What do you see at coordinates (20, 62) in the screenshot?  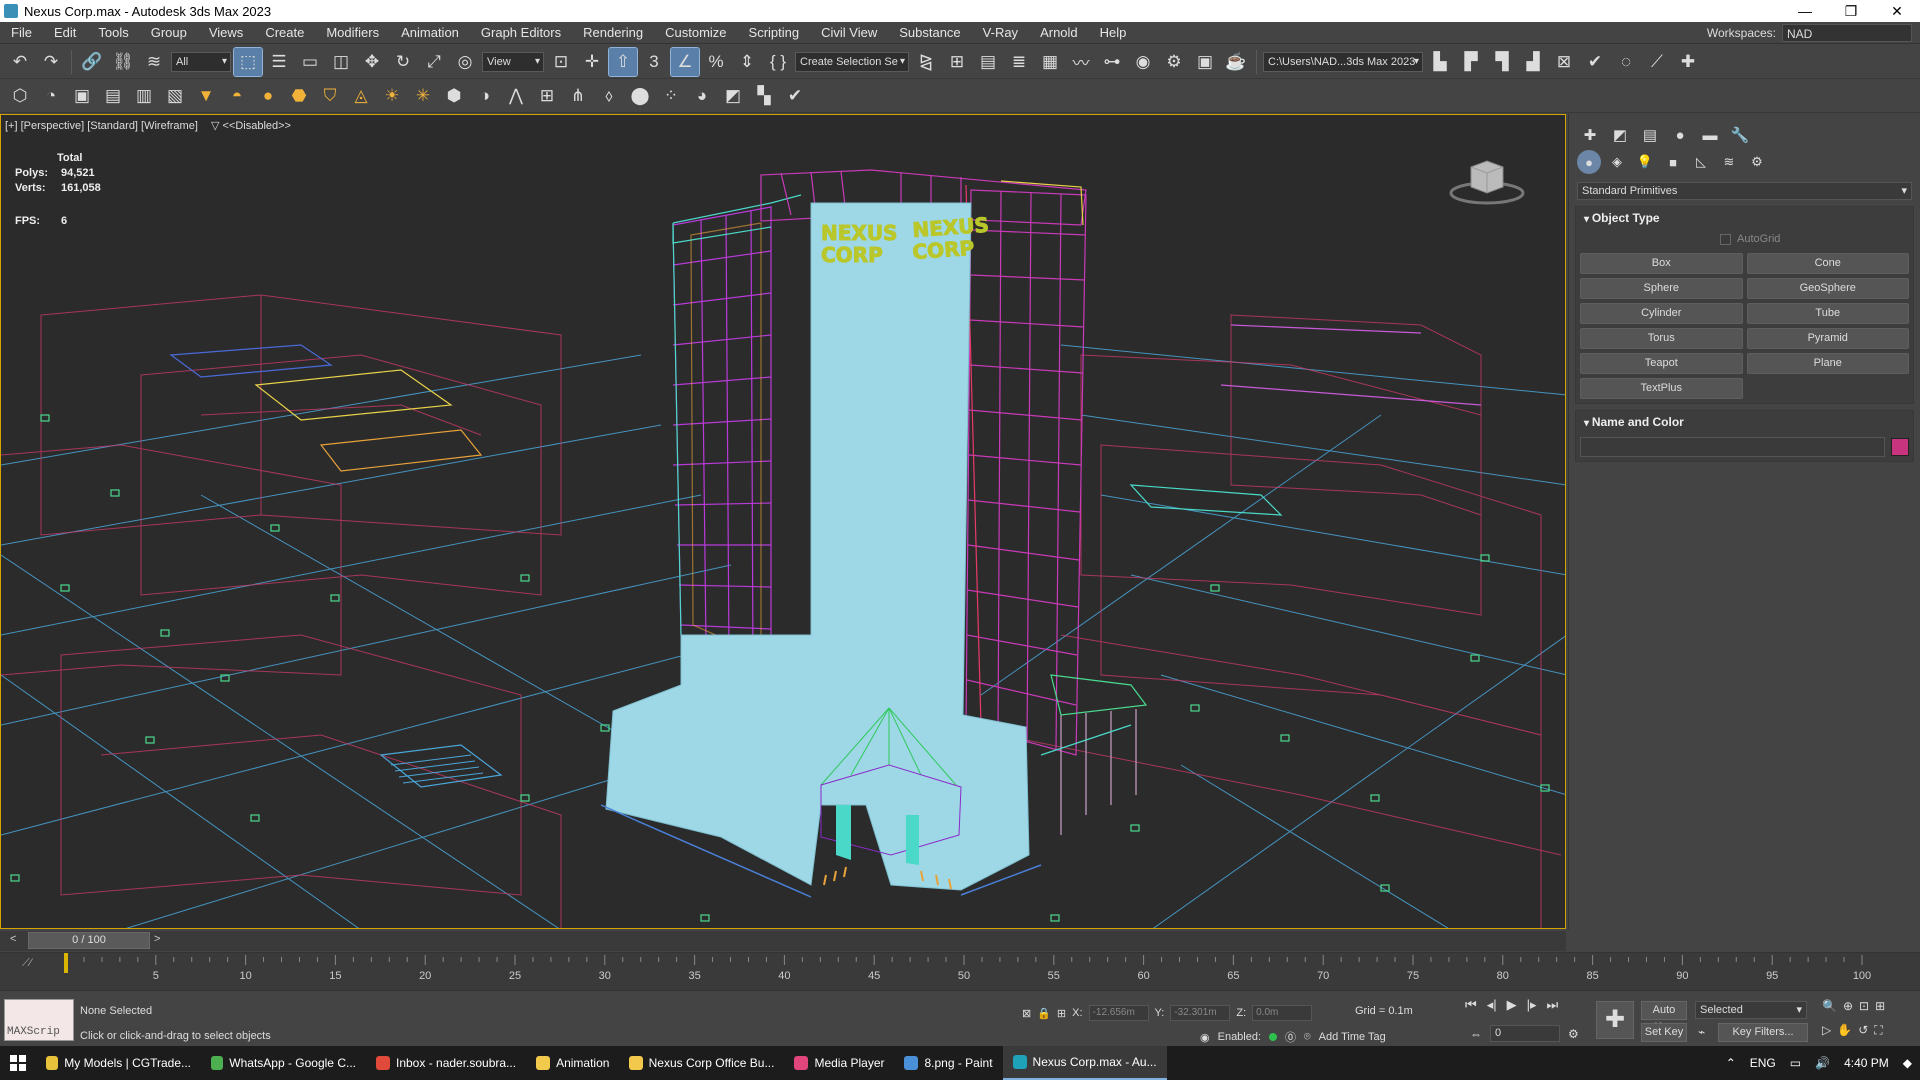 I see `undo-icon: ↶` at bounding box center [20, 62].